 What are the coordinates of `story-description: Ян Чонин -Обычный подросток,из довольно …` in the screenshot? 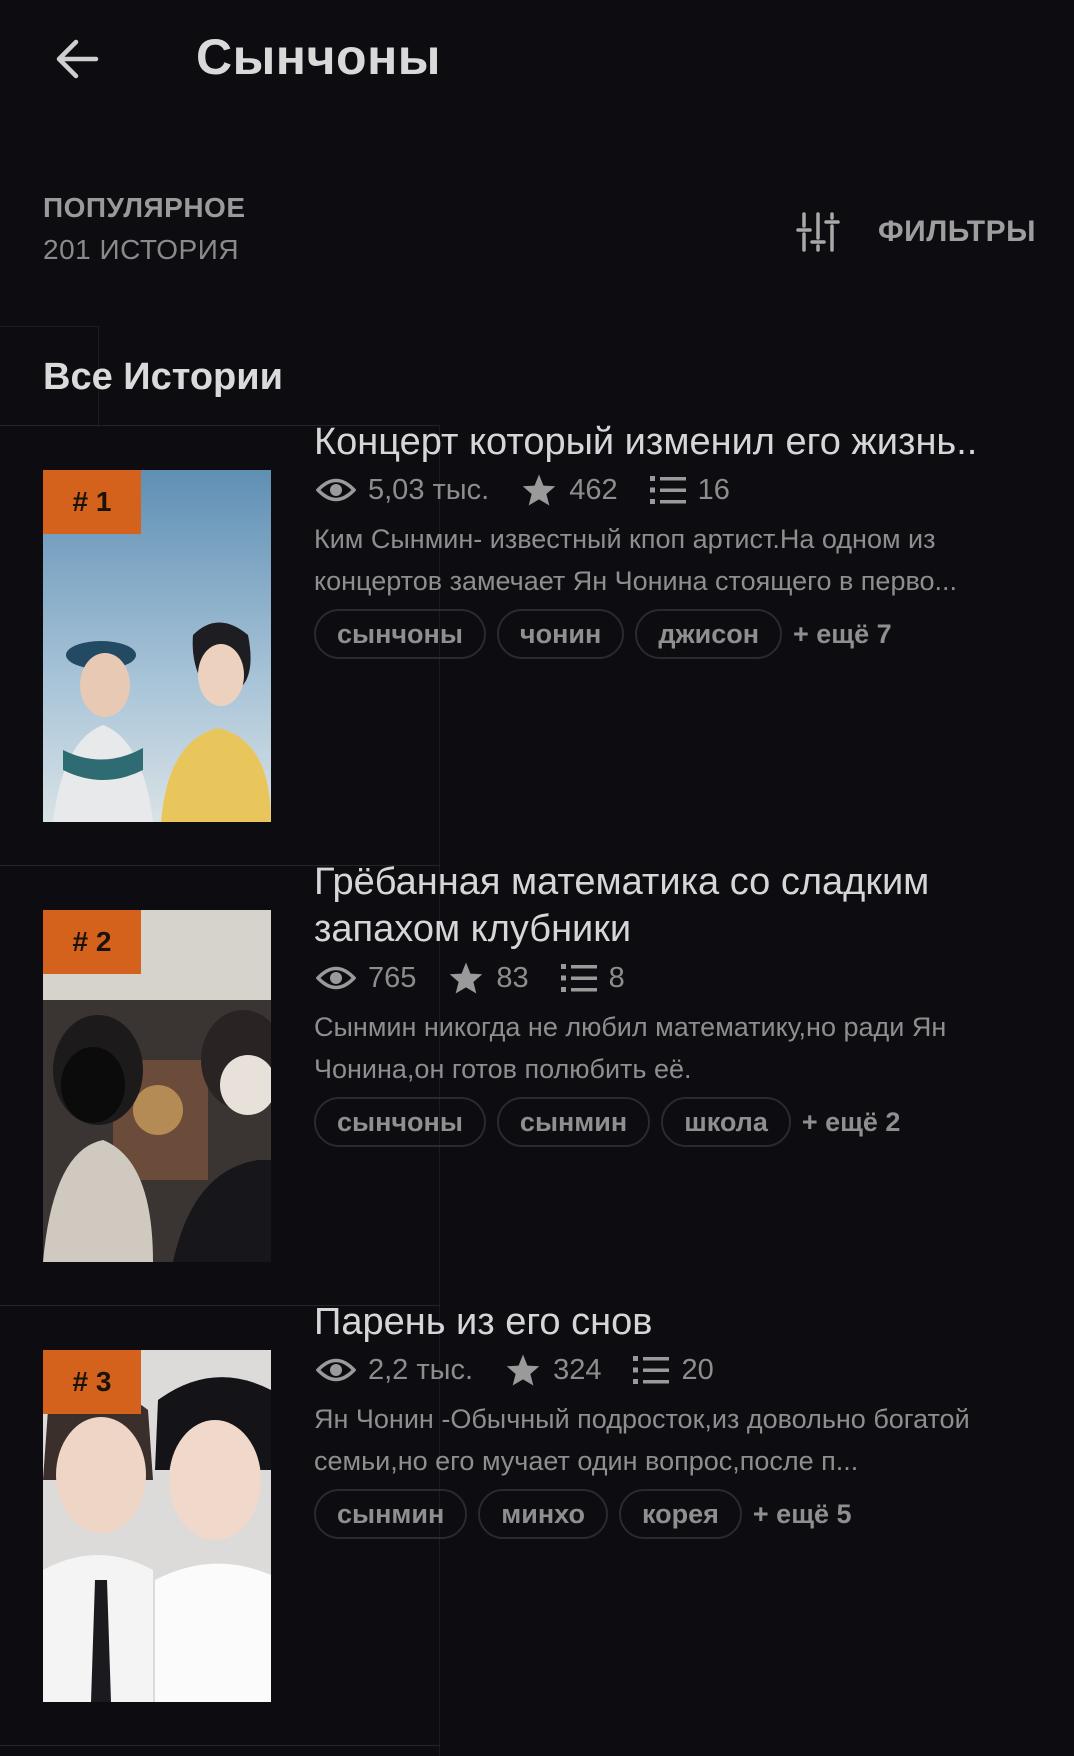 It's located at (642, 1440).